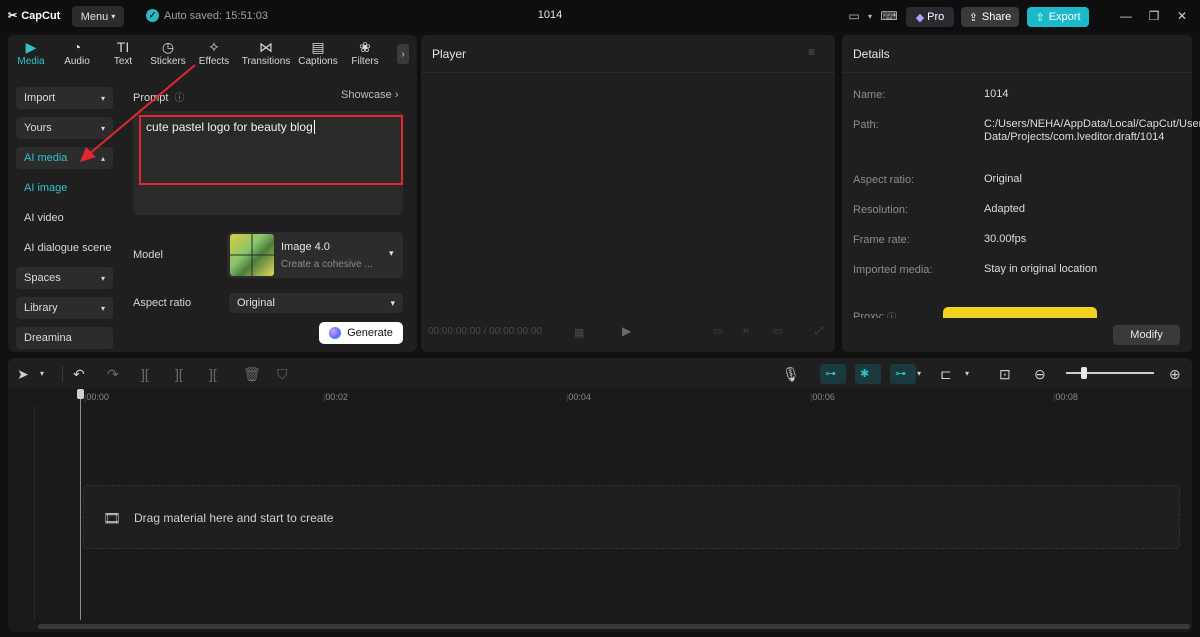 This screenshot has width=1200, height=637. Describe the element at coordinates (1005, 239) in the screenshot. I see `detail-value-frame-rate: 30.00fps` at that location.